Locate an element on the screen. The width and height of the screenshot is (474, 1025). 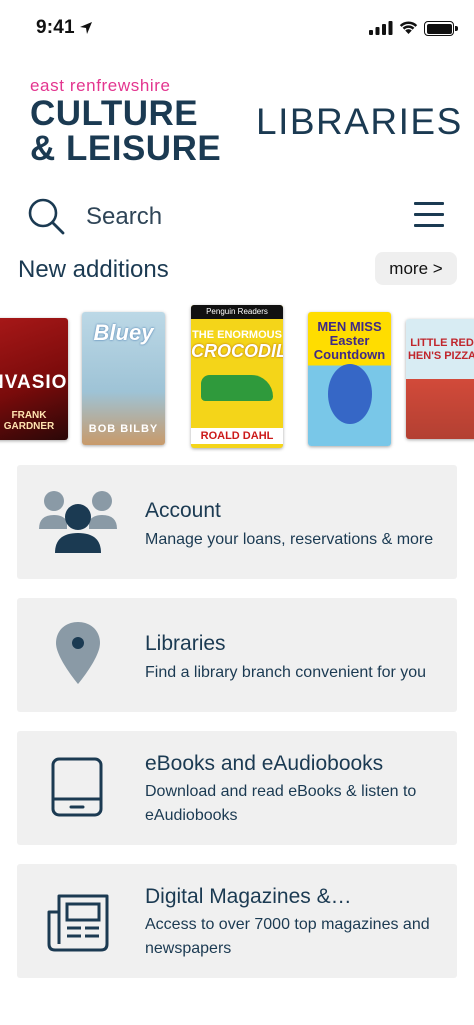
crocodile-illustration is located at coordinates (237, 388).